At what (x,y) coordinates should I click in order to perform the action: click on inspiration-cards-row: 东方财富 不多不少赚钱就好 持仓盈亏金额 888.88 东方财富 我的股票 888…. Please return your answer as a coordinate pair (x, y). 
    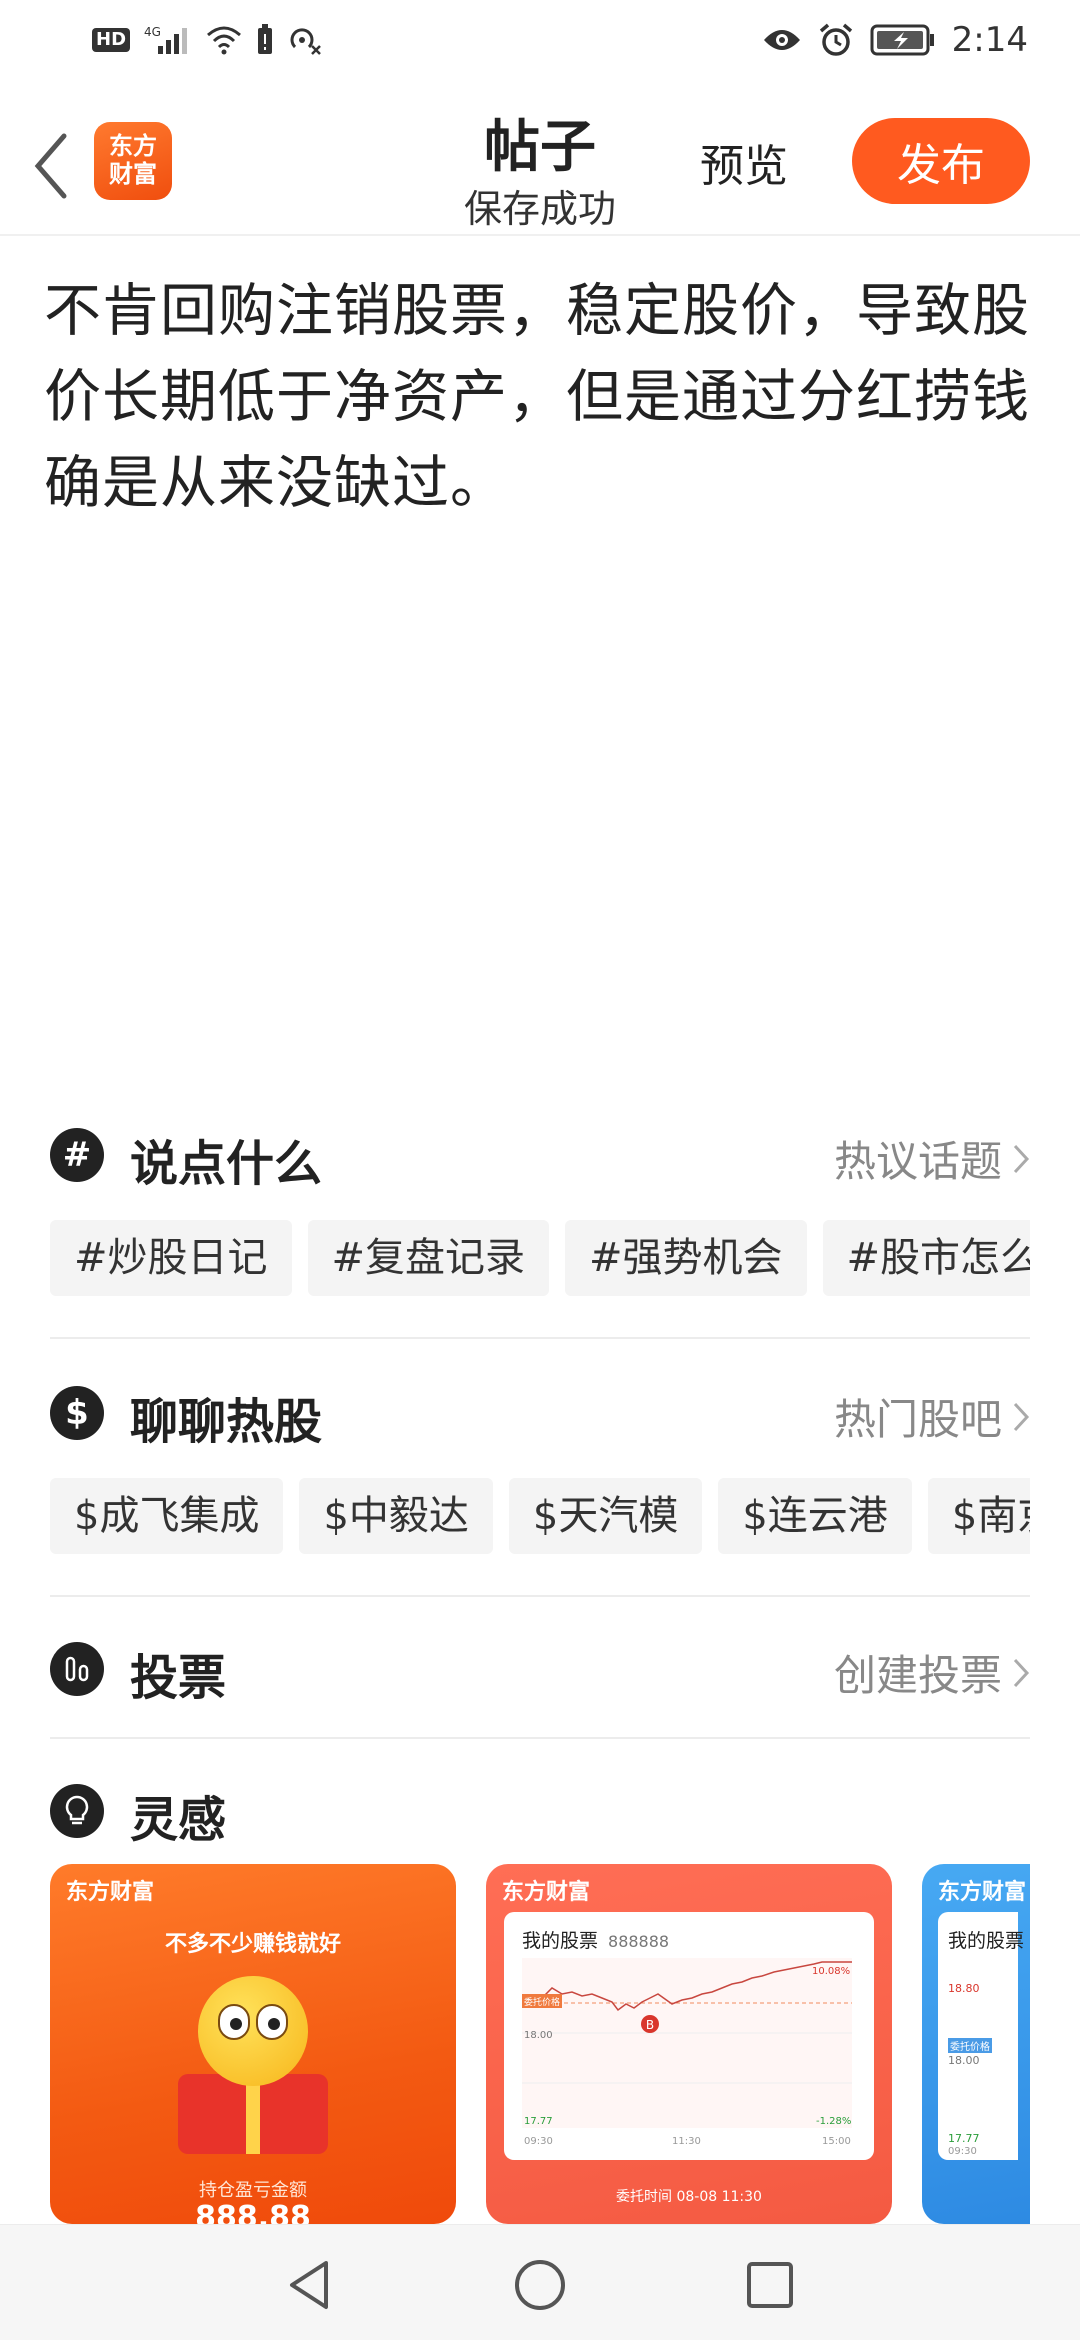
    Looking at the image, I should click on (540, 2044).